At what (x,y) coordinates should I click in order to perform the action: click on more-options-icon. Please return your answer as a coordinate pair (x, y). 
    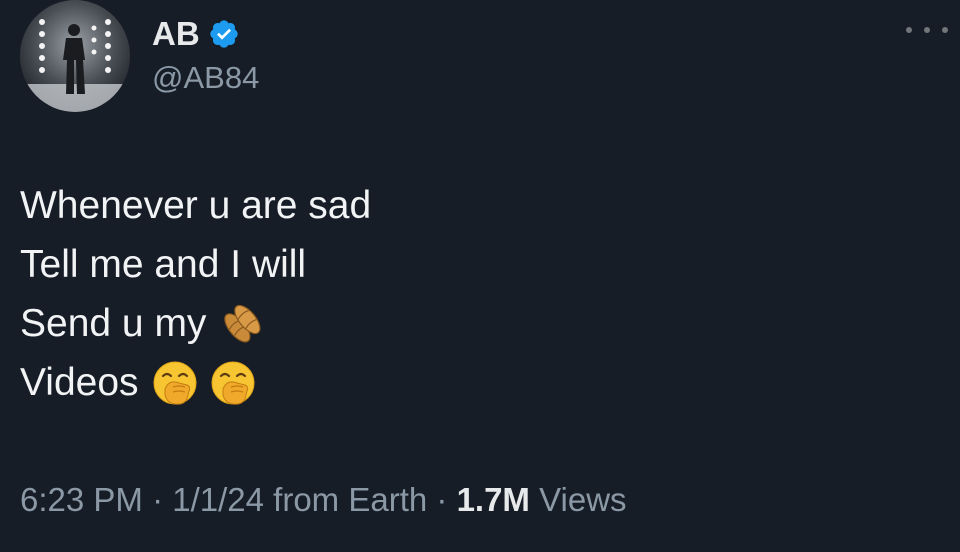
    Looking at the image, I should click on (927, 30).